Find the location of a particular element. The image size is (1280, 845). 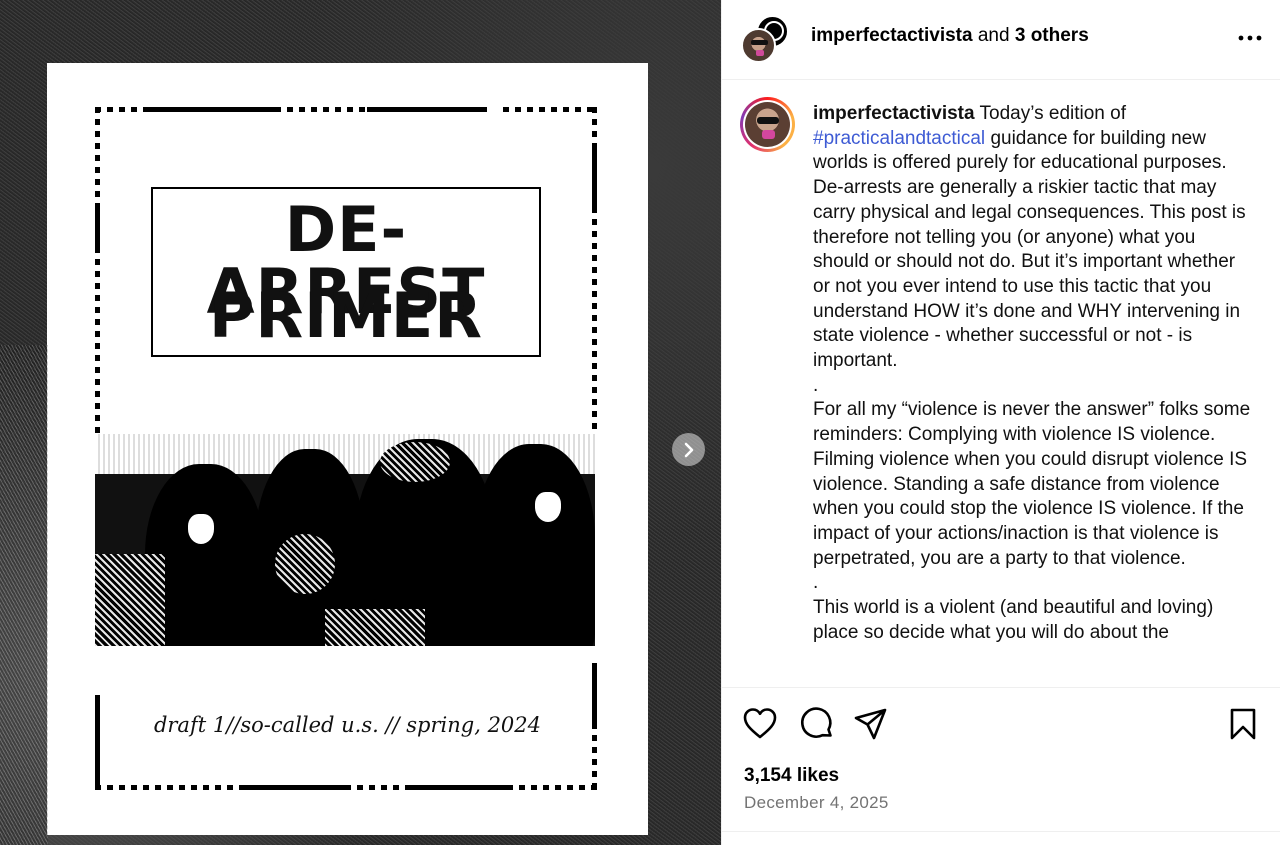

caption-username: imperfectactivista is located at coordinates (894, 113).